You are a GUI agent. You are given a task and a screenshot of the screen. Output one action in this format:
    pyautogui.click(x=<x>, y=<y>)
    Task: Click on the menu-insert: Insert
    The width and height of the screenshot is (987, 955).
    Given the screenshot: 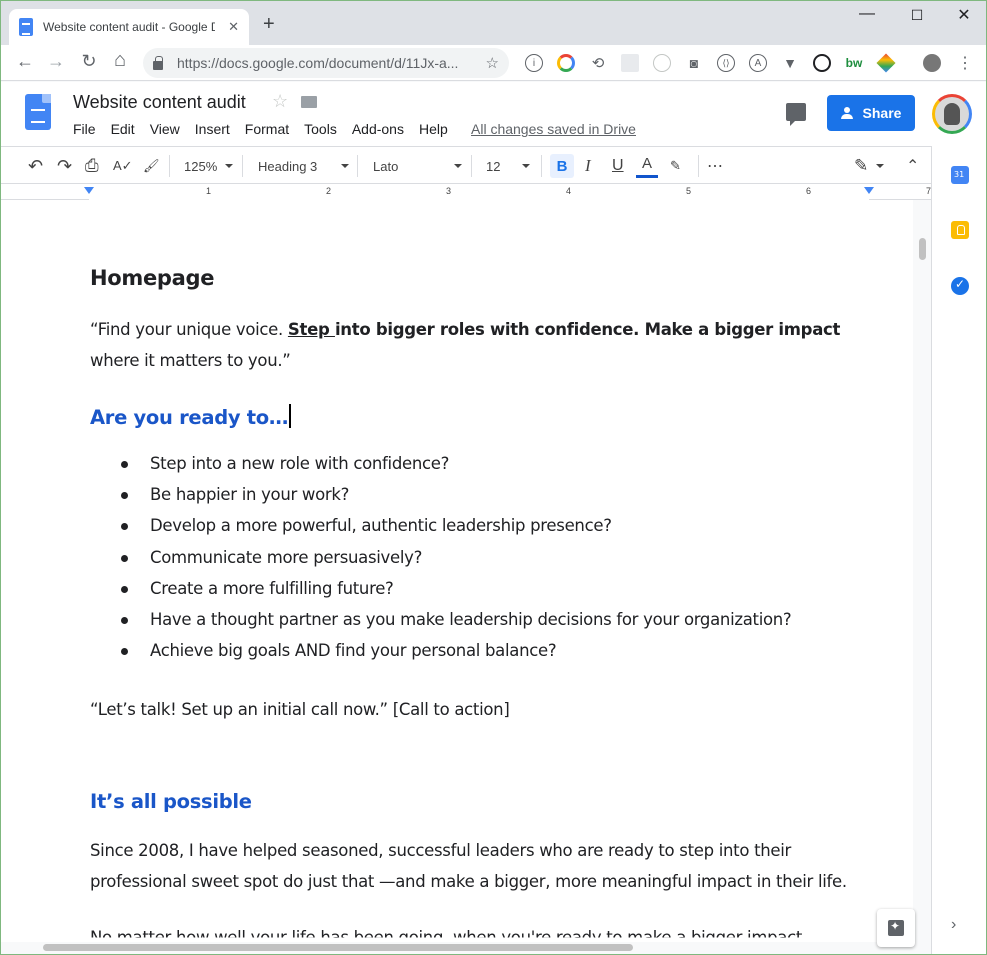 What is the action you would take?
    pyautogui.click(x=212, y=129)
    